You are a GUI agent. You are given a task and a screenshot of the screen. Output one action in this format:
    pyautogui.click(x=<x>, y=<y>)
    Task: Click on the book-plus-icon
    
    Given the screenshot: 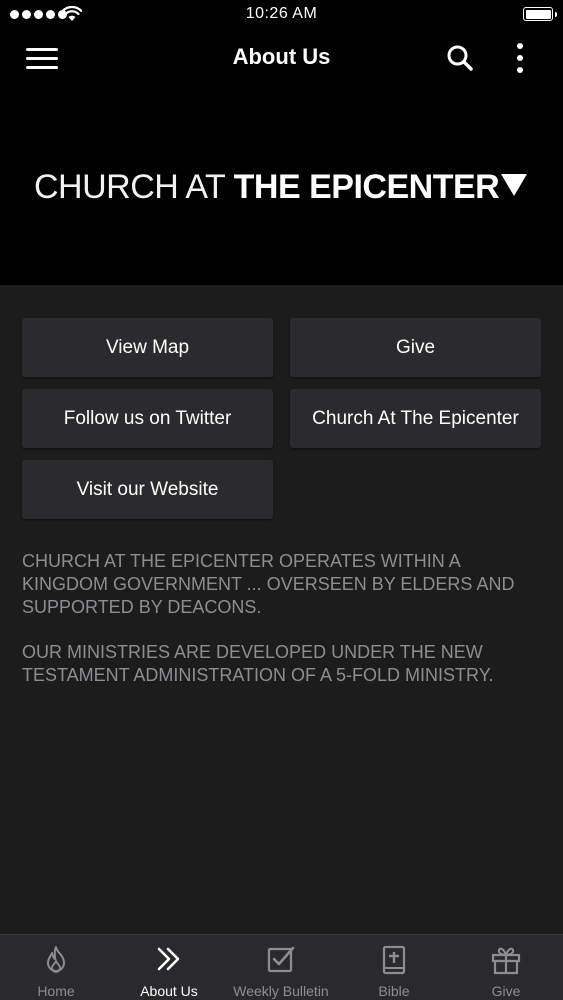 What is the action you would take?
    pyautogui.click(x=394, y=960)
    